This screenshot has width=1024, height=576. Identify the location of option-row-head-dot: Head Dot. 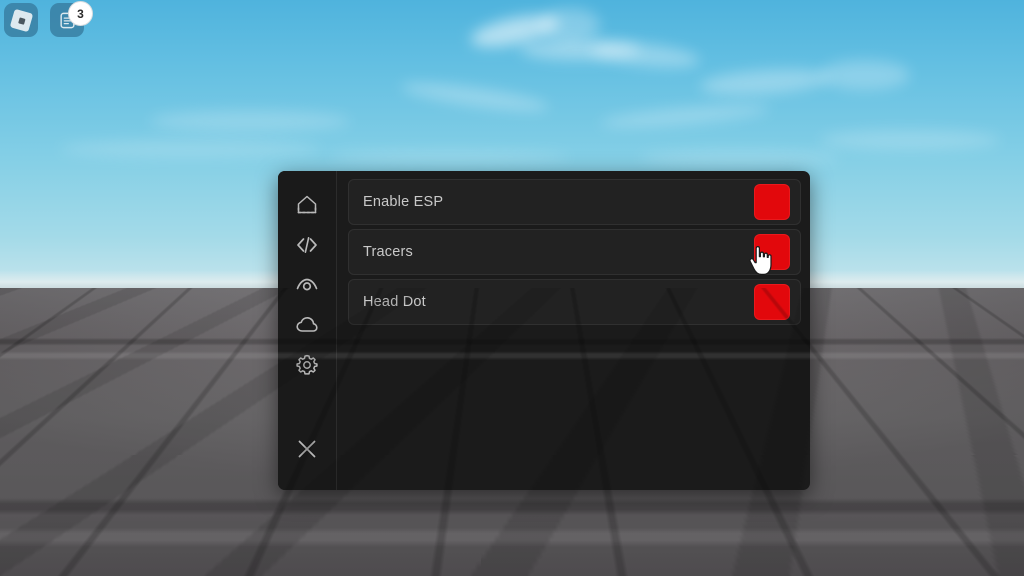
(574, 302).